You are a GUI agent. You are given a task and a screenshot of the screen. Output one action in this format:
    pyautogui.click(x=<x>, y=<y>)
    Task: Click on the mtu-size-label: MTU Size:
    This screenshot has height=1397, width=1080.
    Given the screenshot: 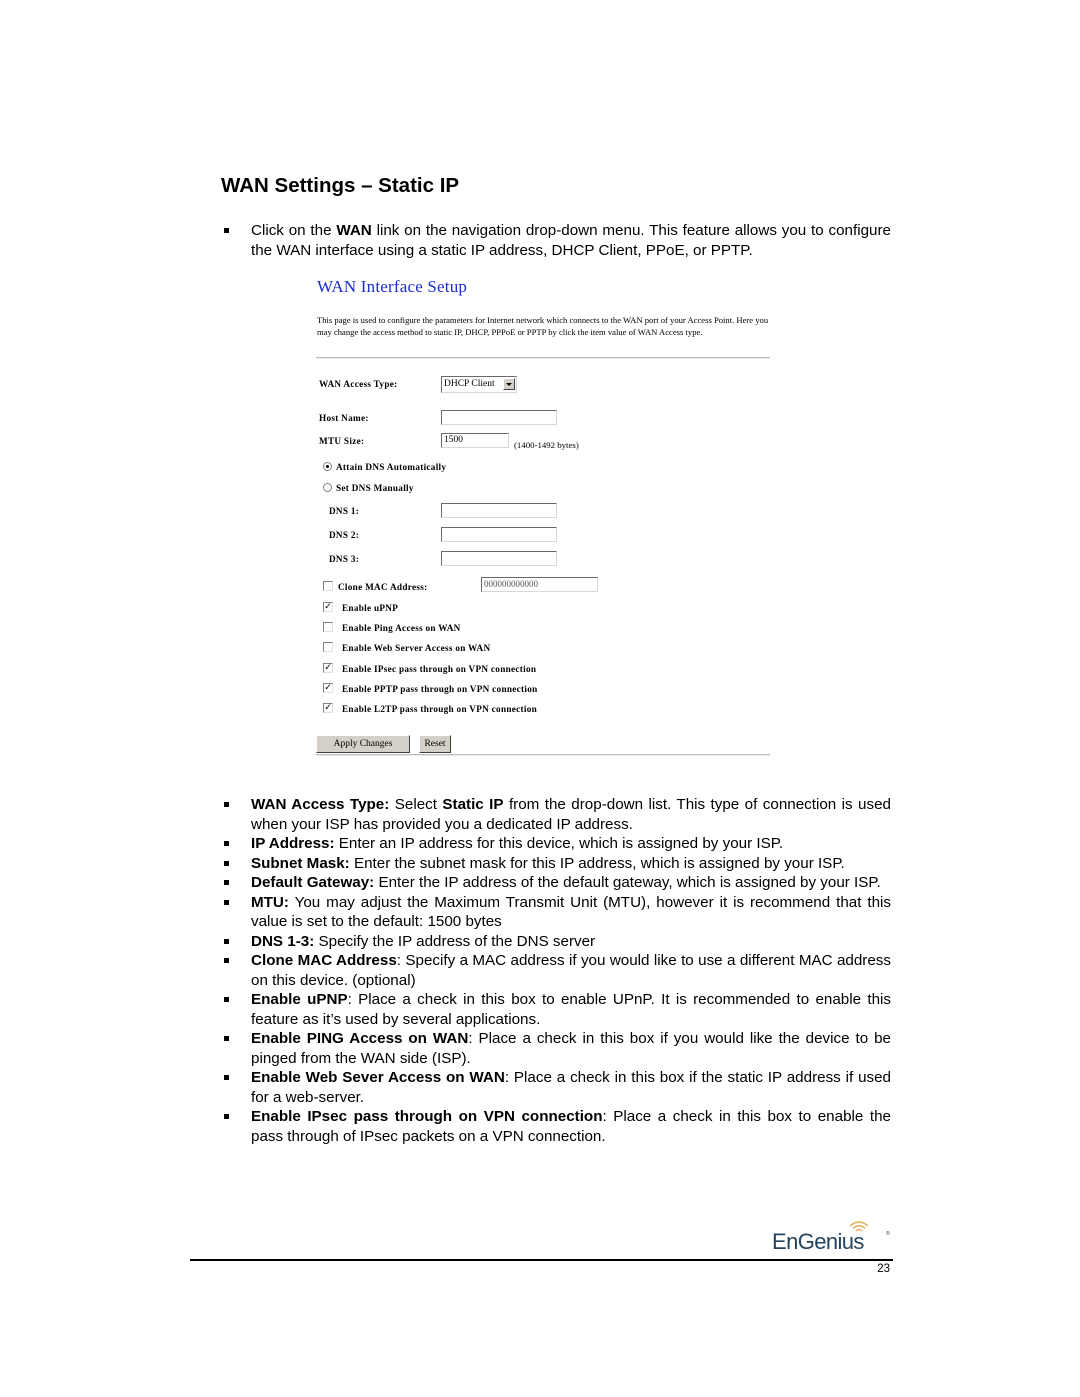 What is the action you would take?
    pyautogui.click(x=342, y=441)
    